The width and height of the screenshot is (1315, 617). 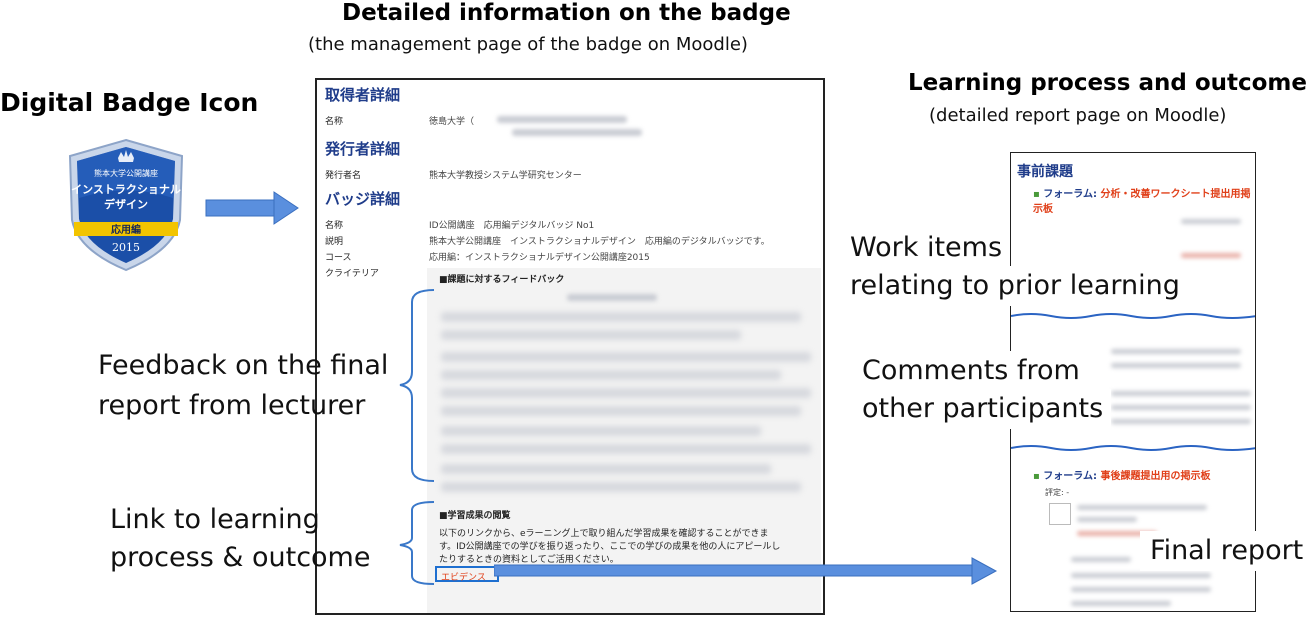 What do you see at coordinates (352, 274) in the screenshot?
I see `row-key: クライテリア` at bounding box center [352, 274].